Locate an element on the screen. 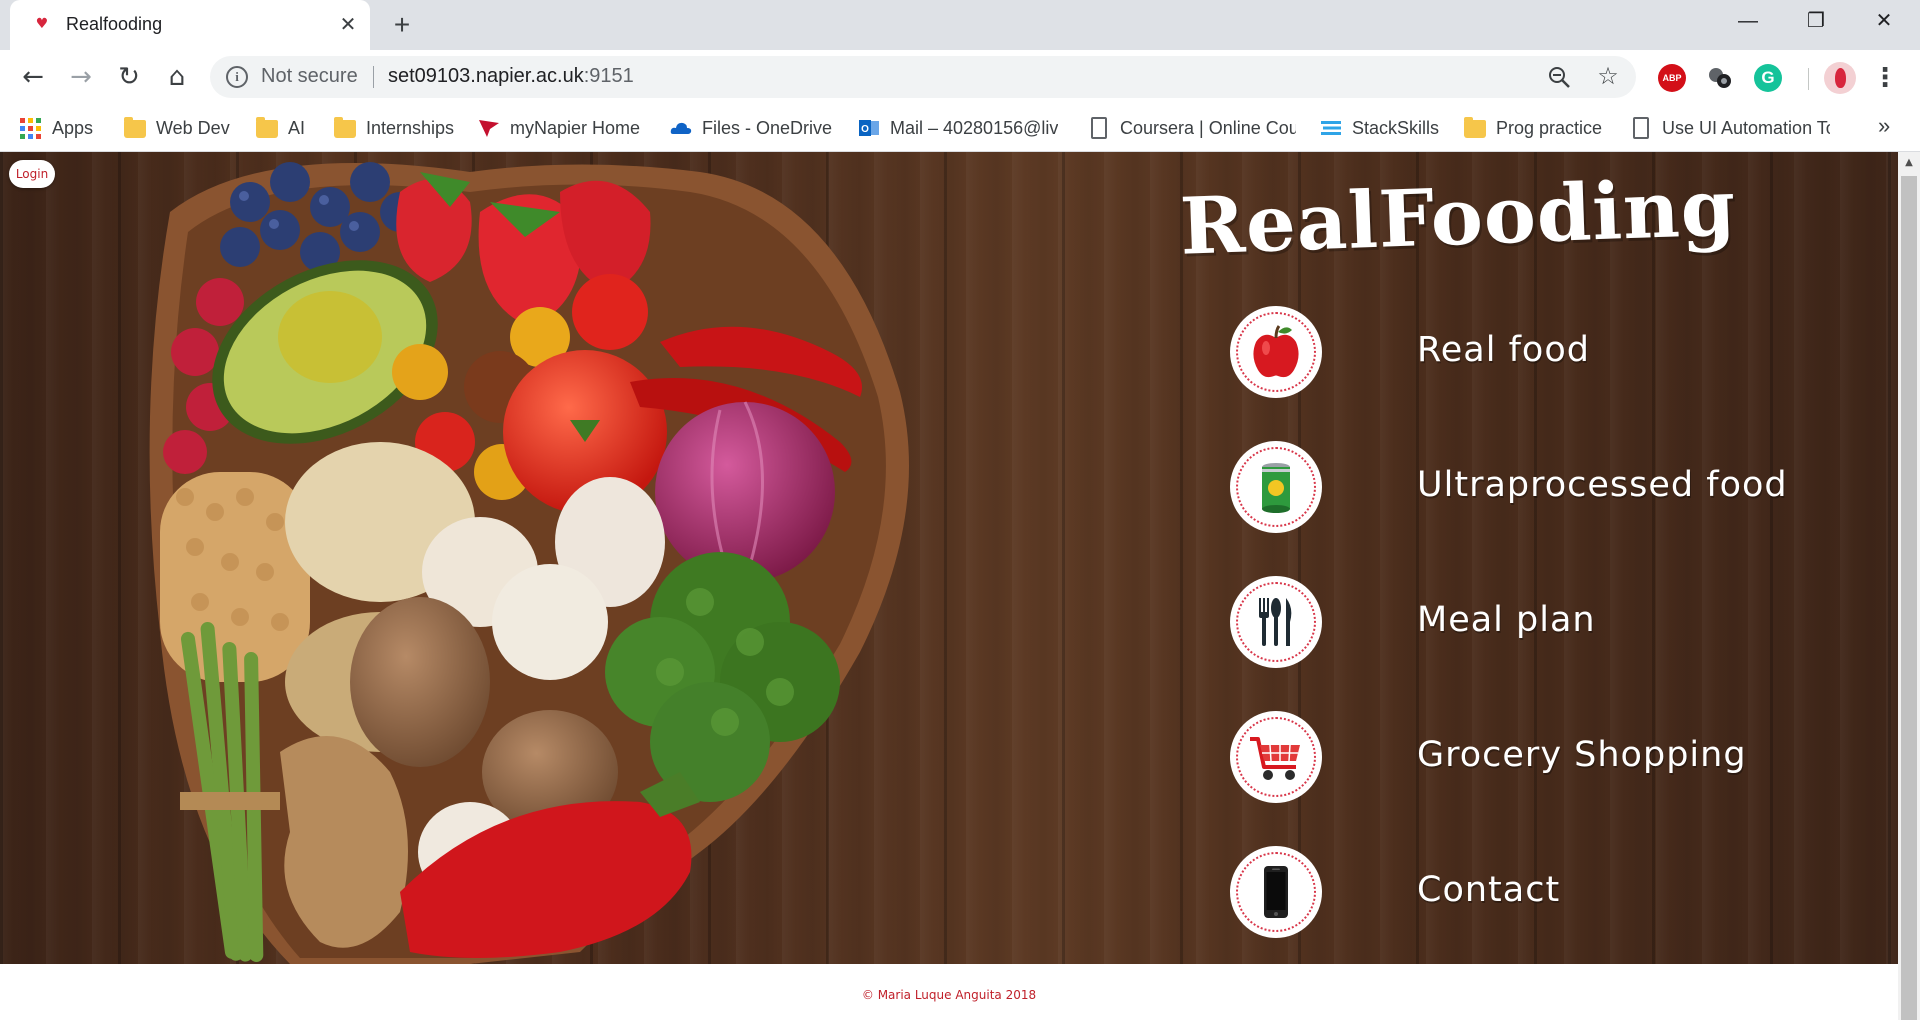 The image size is (1920, 1020). menu-label: Grocery Shopping is located at coordinates (1582, 755).